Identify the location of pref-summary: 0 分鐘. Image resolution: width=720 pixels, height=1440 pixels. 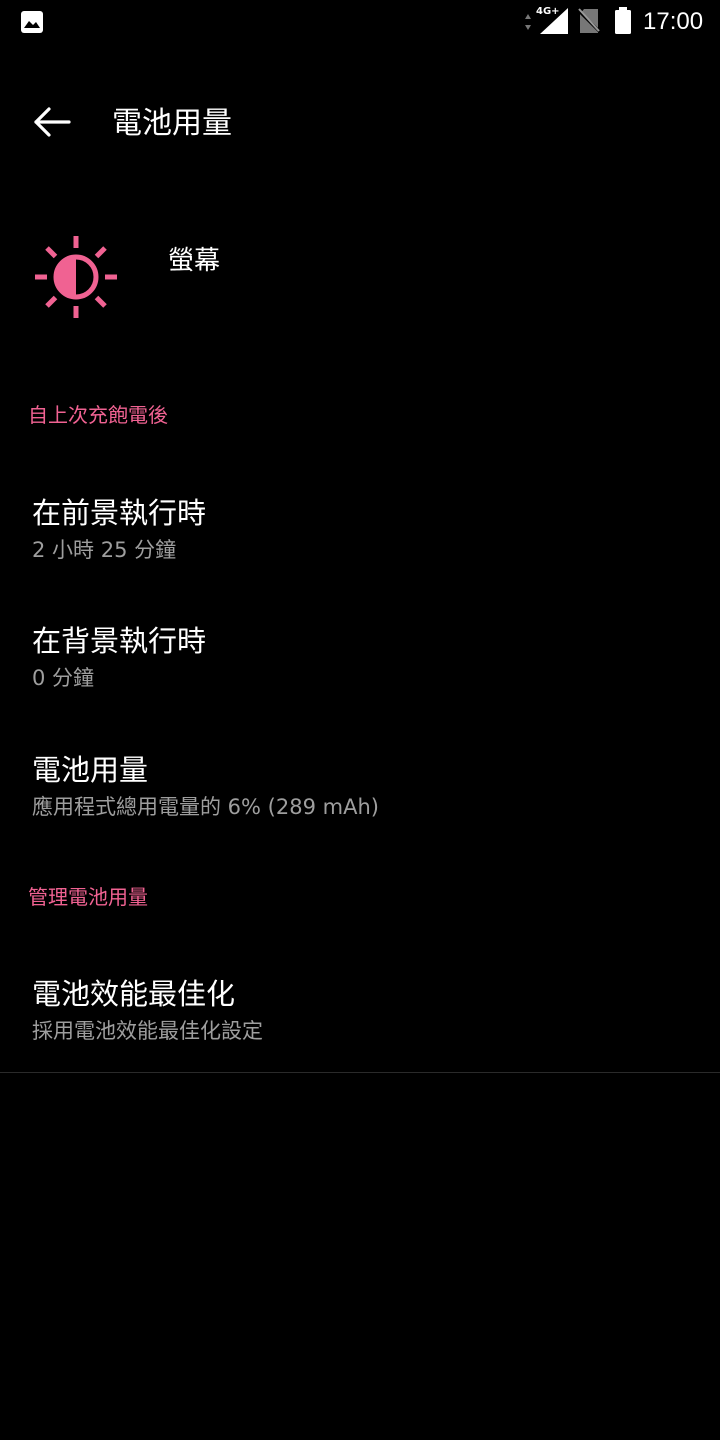
(63, 678).